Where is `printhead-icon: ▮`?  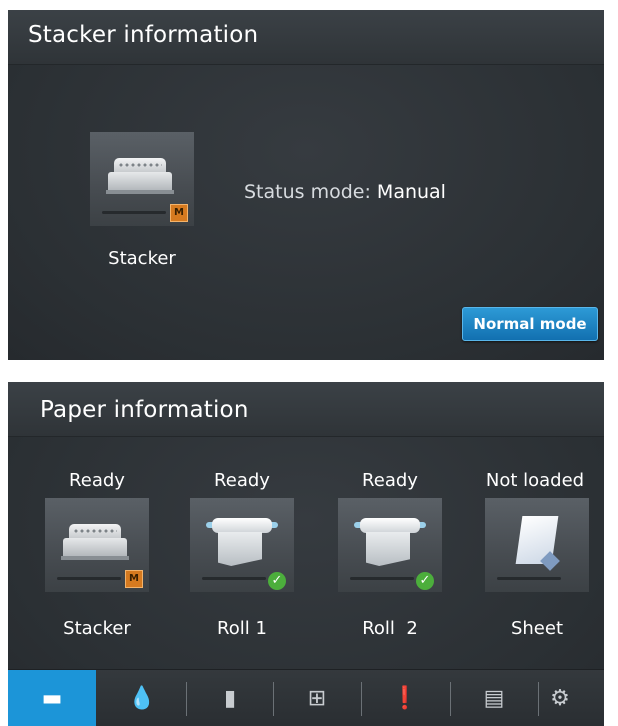 printhead-icon: ▮ is located at coordinates (230, 698).